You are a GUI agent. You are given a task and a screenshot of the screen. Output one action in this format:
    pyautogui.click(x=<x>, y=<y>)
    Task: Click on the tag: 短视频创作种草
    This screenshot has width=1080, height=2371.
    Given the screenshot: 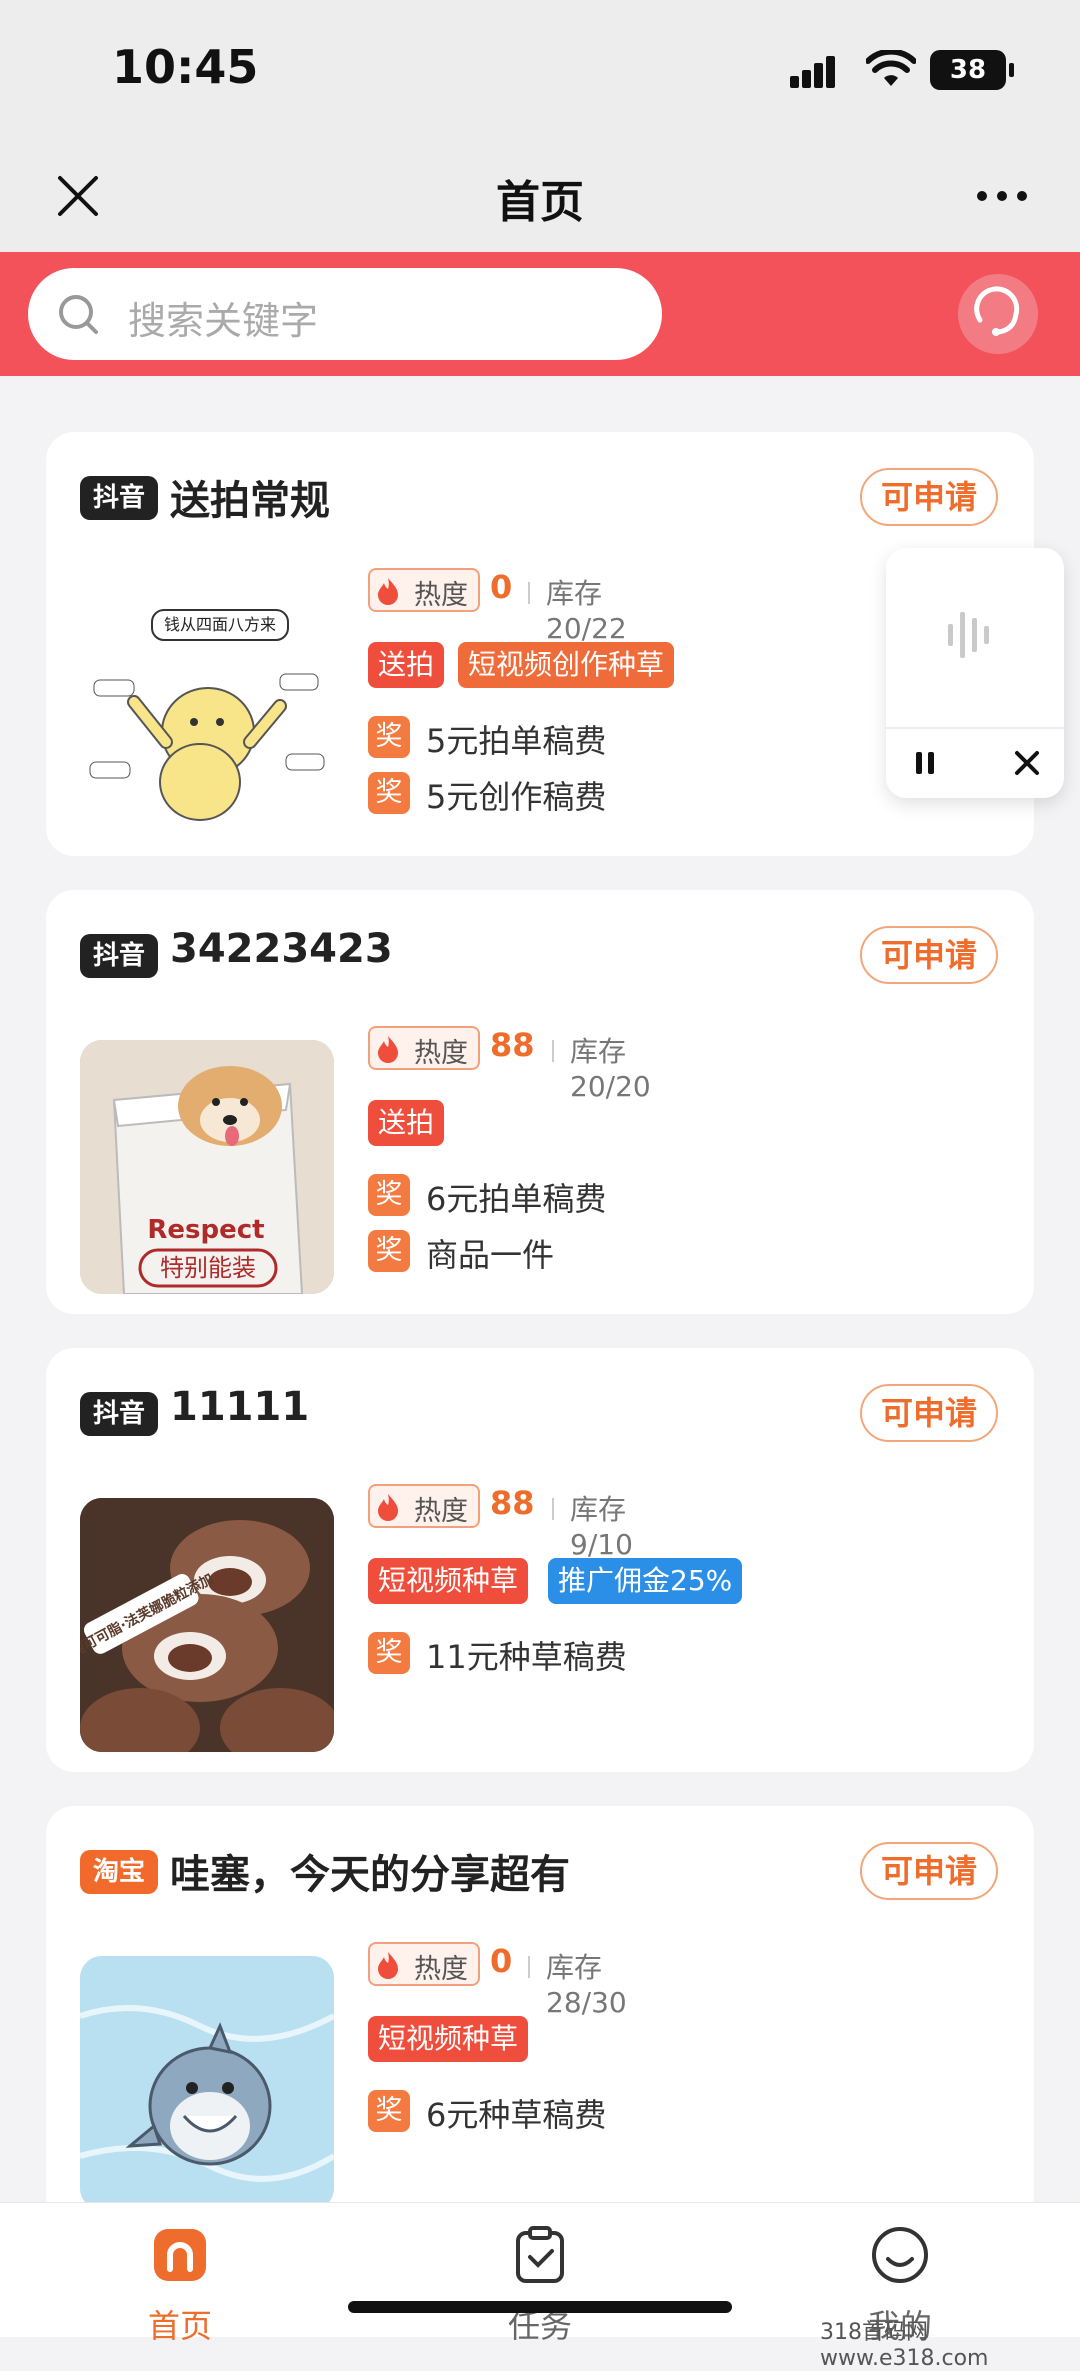 What is the action you would take?
    pyautogui.click(x=566, y=665)
    